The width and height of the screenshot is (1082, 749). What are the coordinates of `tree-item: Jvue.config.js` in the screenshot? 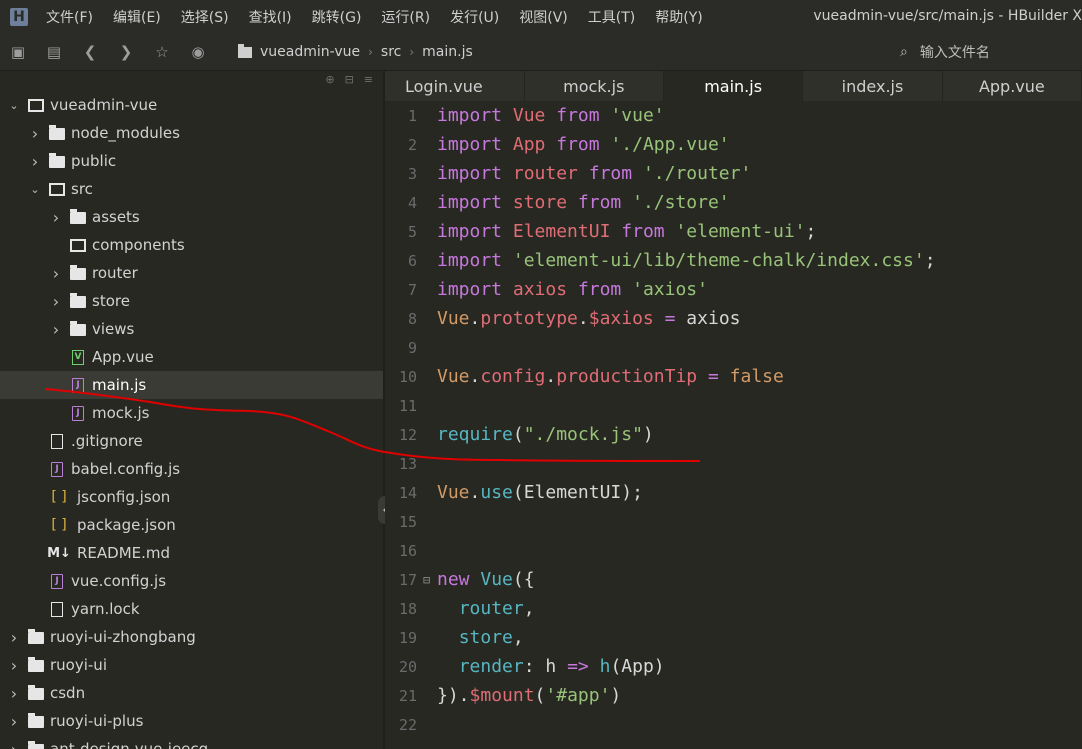 It's located at (191, 581).